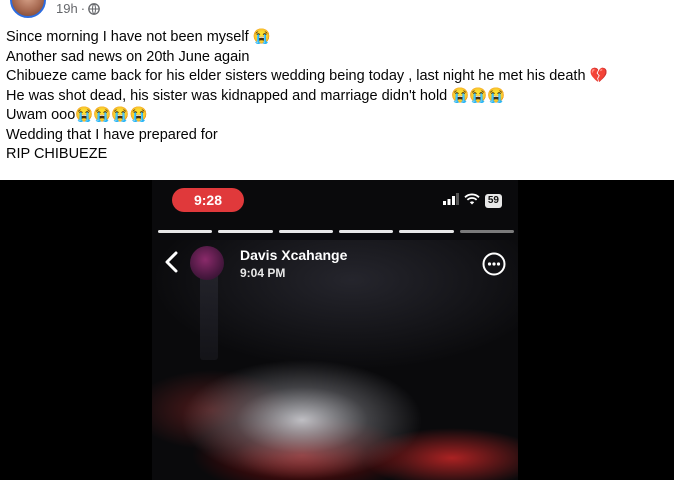  Describe the element at coordinates (172, 262) in the screenshot. I see `back-chevron-icon` at that location.